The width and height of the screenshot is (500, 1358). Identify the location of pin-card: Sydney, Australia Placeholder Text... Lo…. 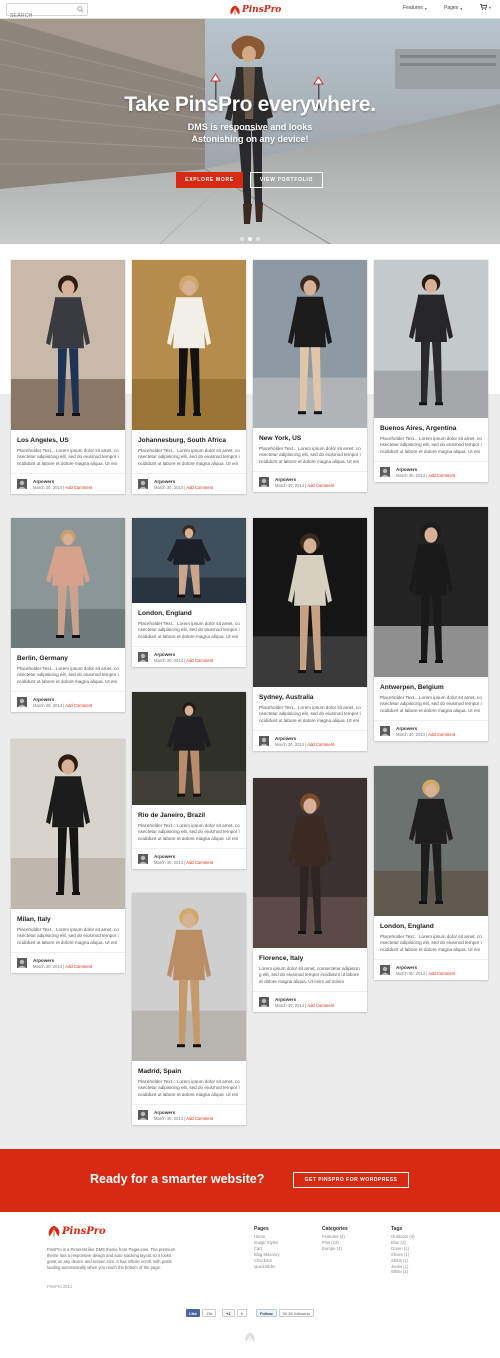
(310, 634).